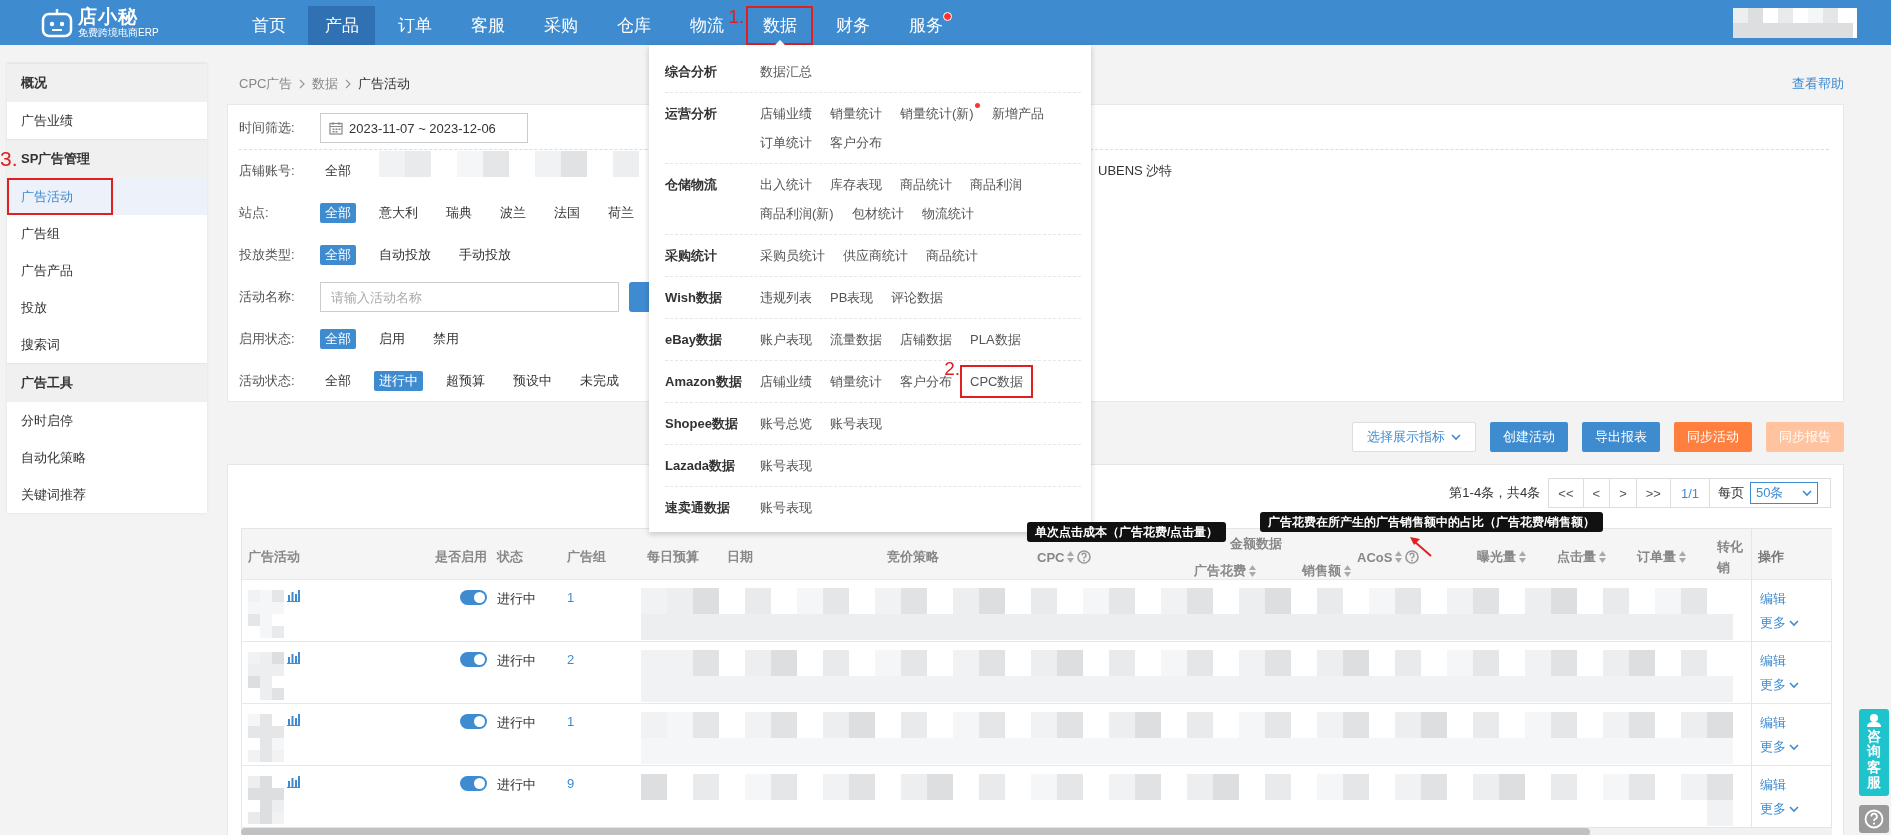 This screenshot has width=1891, height=835. Describe the element at coordinates (621, 213) in the screenshot. I see `filter-option: 荷兰` at that location.